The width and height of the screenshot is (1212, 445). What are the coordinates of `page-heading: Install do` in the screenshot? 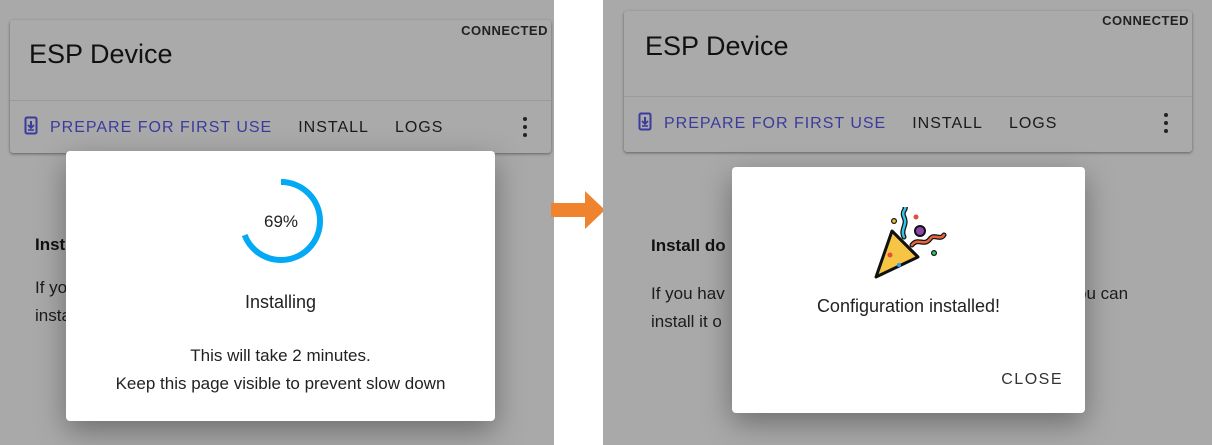 It's located at (688, 245).